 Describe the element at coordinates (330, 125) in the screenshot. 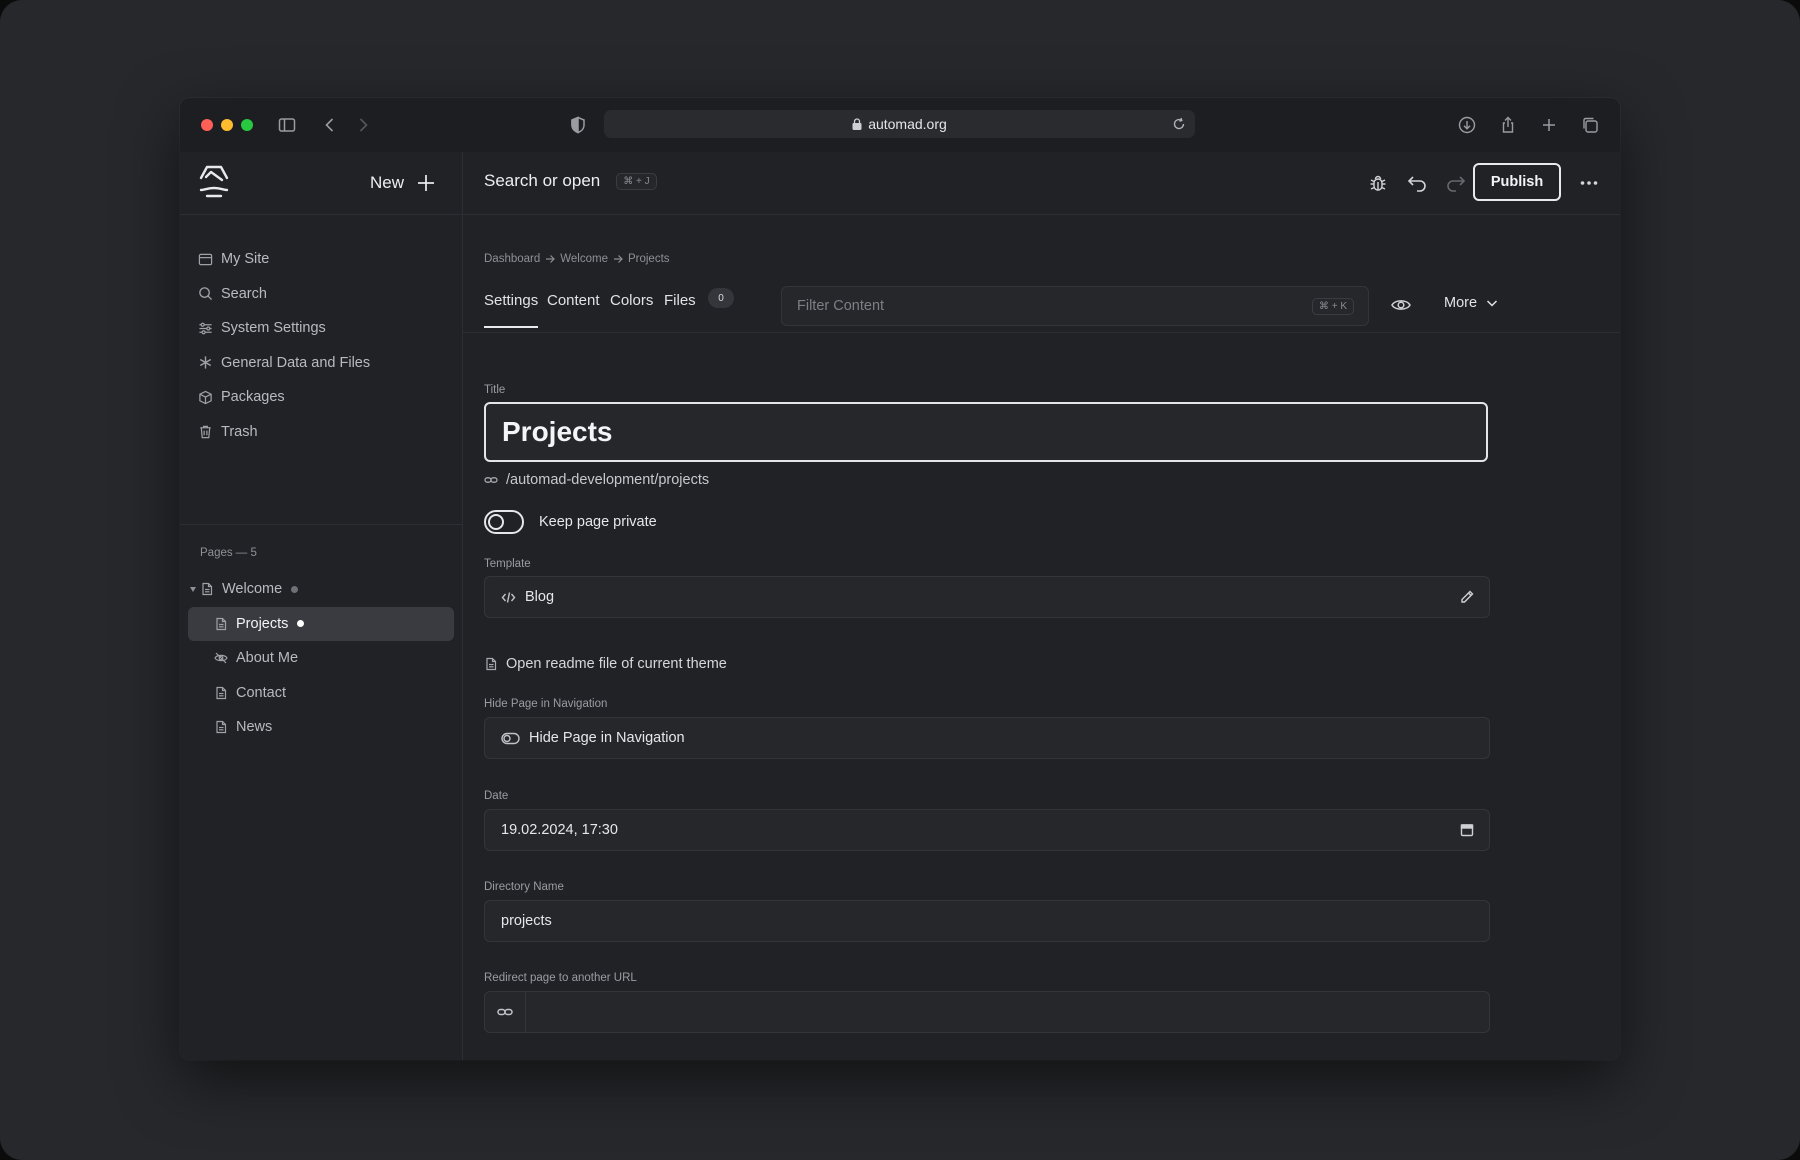

I see `back-arrow-icon` at that location.